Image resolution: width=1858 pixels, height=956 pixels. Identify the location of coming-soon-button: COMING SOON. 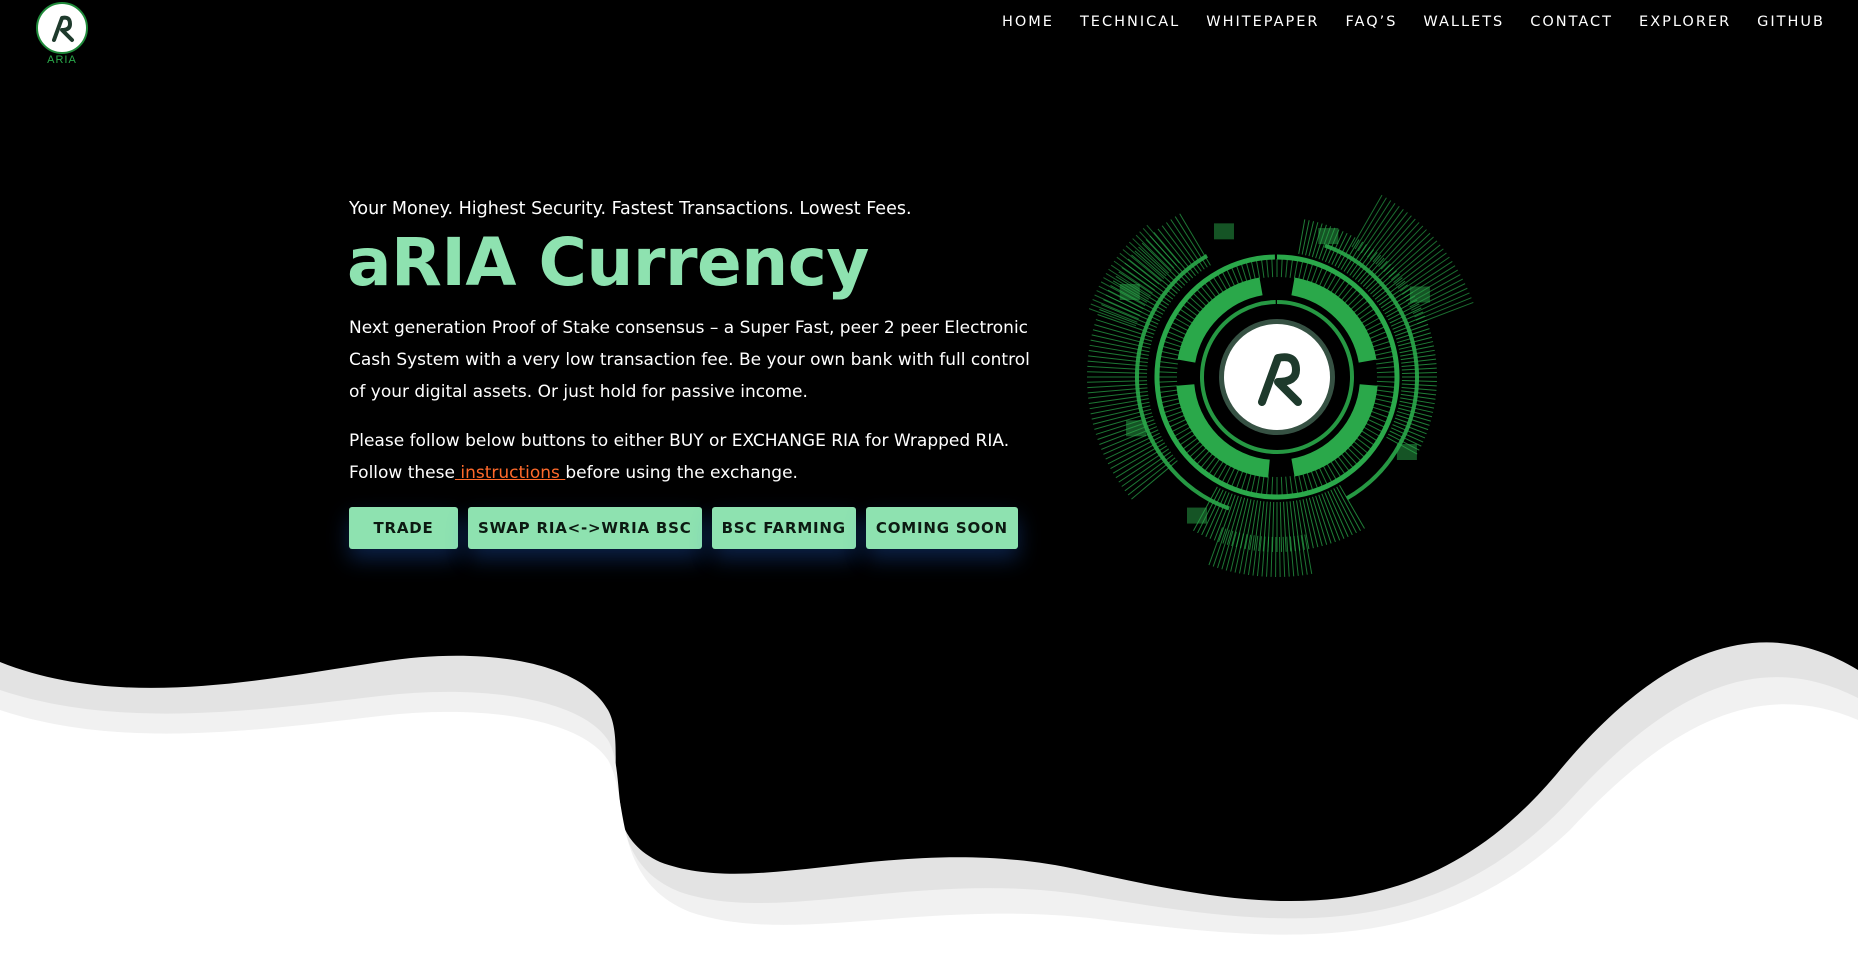
(941, 528).